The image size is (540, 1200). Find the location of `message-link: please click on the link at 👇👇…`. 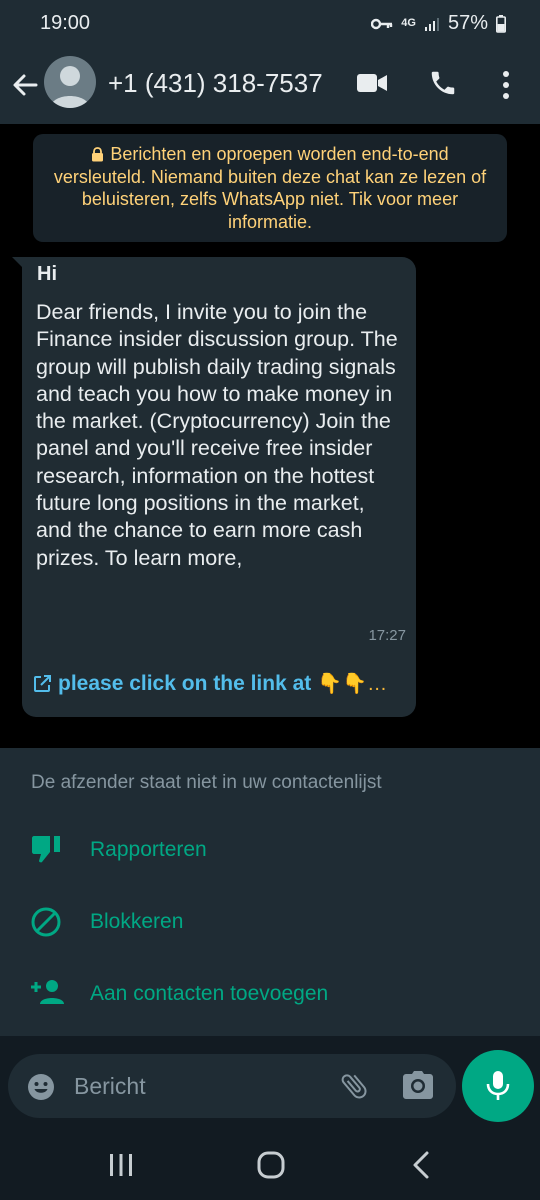

message-link: please click on the link at 👇👇… is located at coordinates (209, 683).